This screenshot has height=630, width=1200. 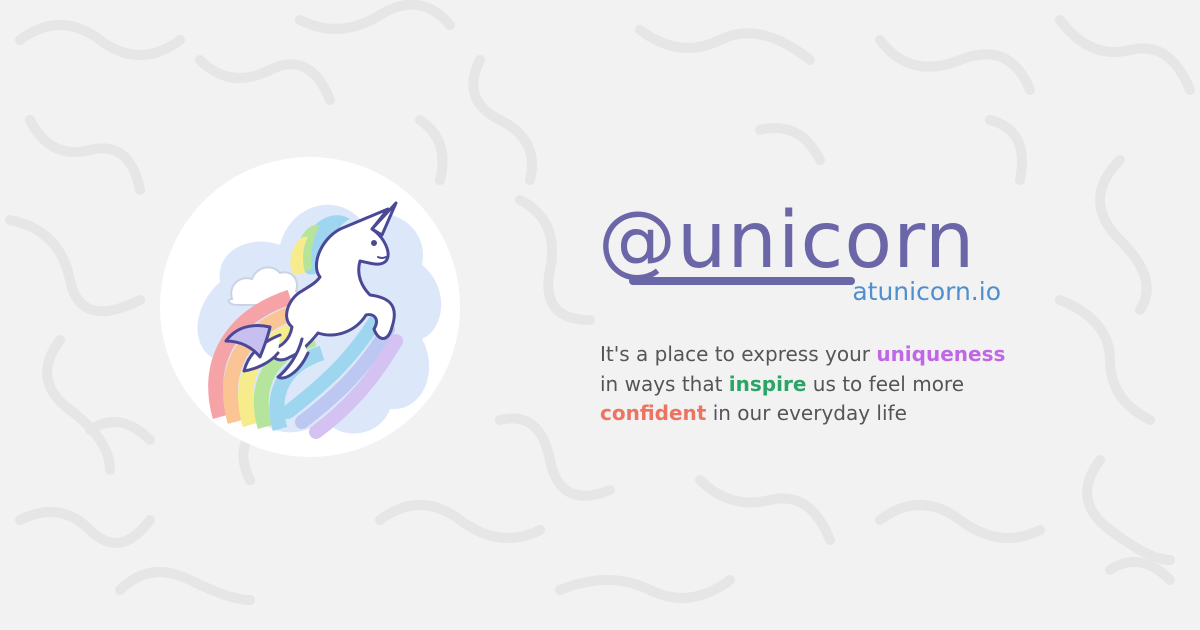 I want to click on highlight-confident: confident, so click(x=653, y=413).